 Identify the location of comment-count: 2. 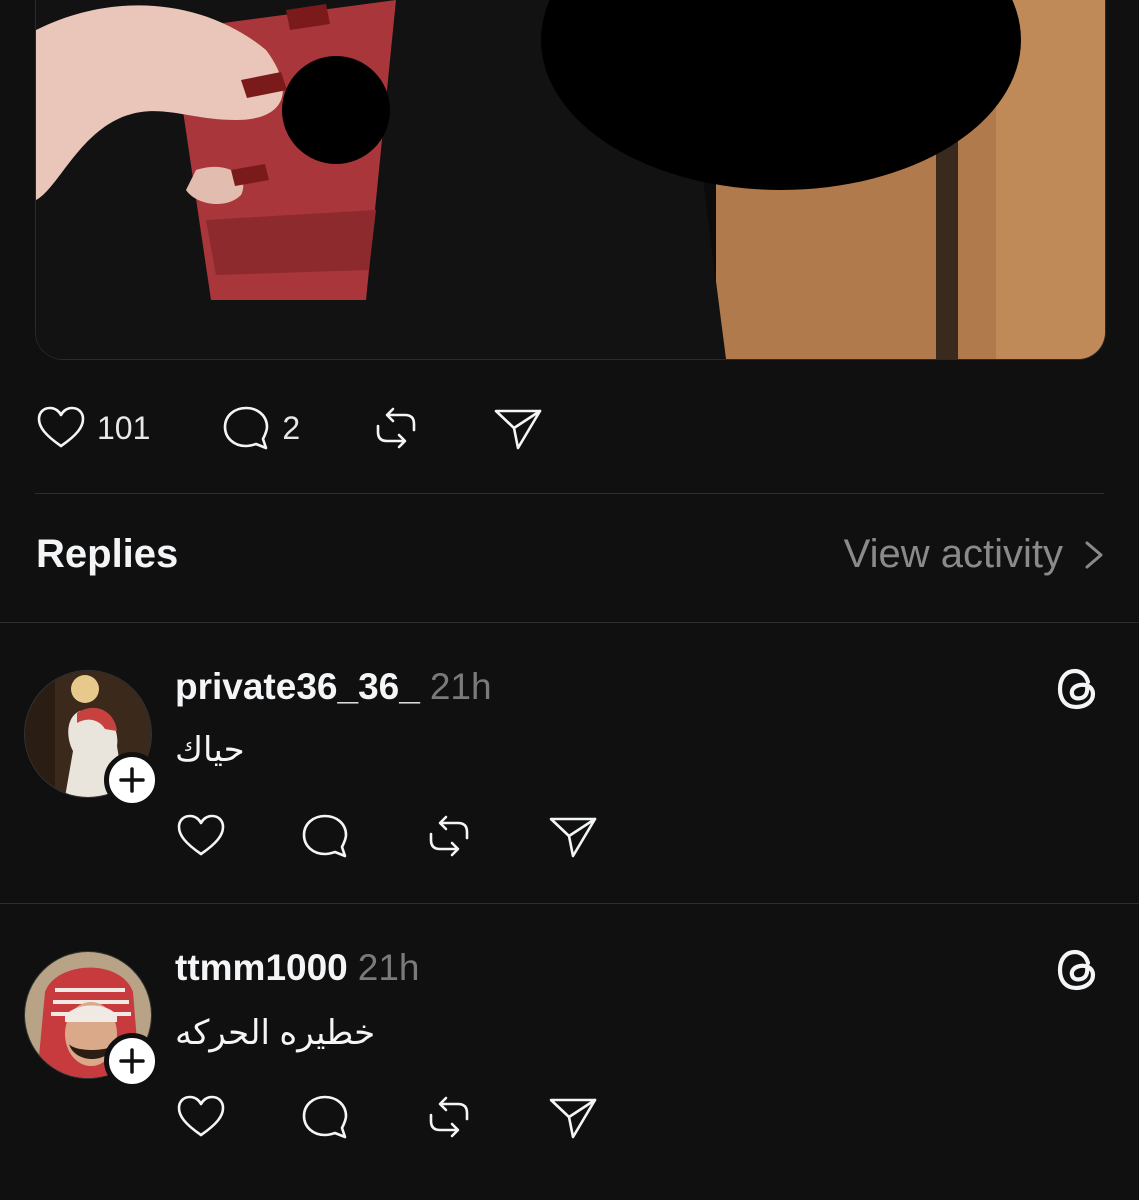
(291, 427).